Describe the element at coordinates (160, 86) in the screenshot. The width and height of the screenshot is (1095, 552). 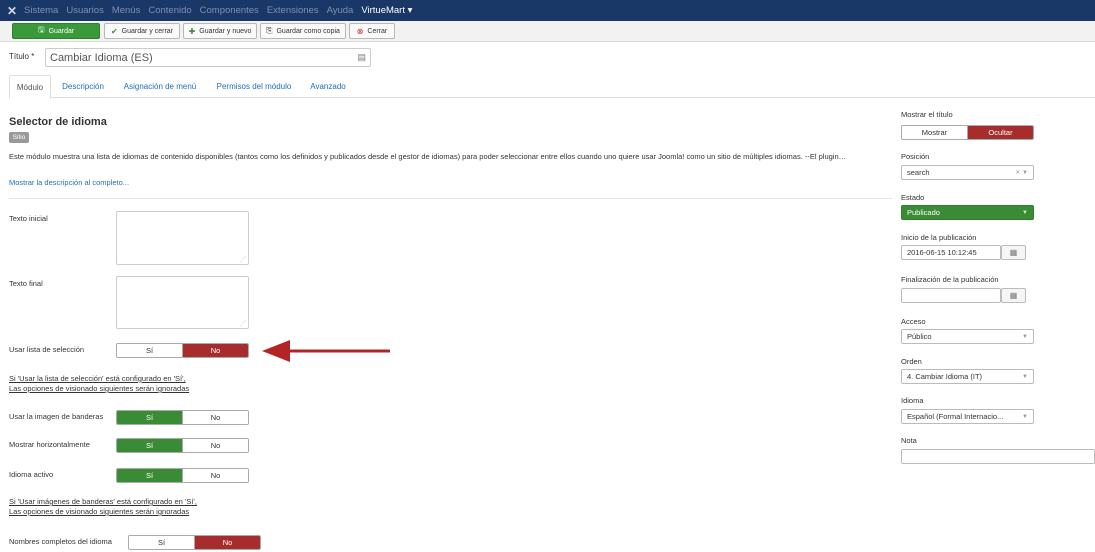
I see `tab-asignacion-menu: Asignación de menú` at that location.